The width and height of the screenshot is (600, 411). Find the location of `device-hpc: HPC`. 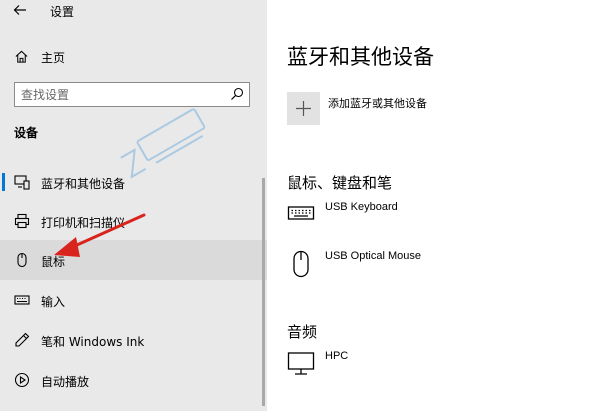

device-hpc: HPC is located at coordinates (437, 368).